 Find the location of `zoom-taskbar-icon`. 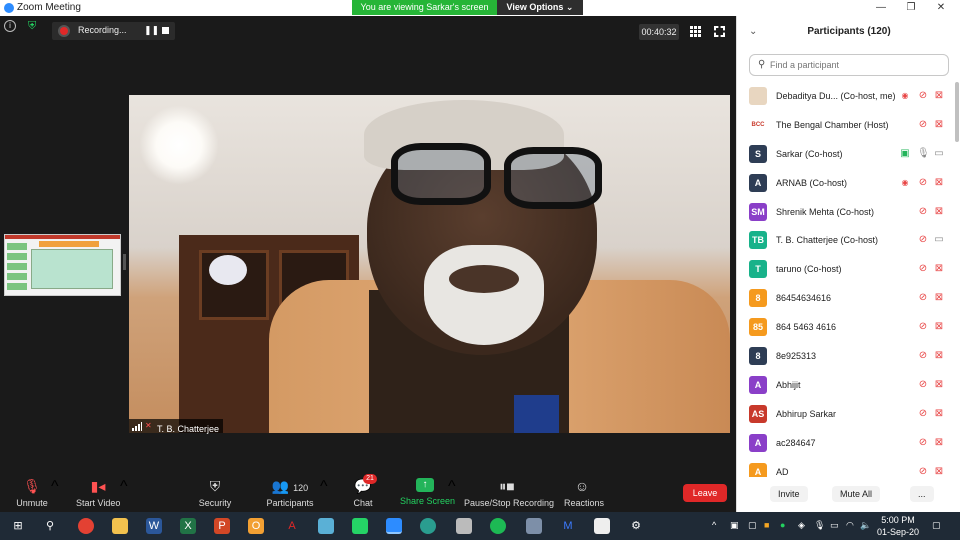

zoom-taskbar-icon is located at coordinates (394, 526).